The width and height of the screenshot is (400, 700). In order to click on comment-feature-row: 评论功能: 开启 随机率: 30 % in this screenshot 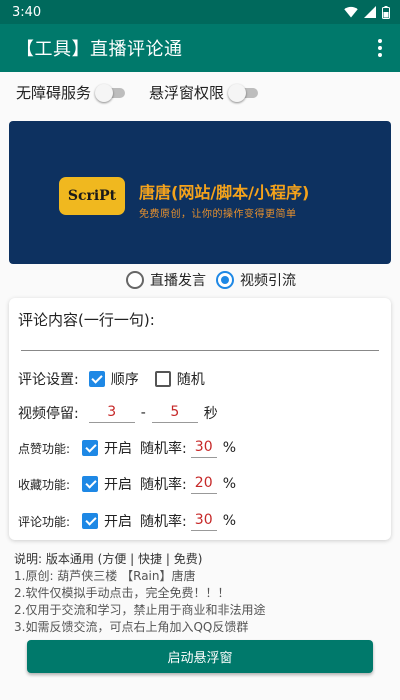, I will do `click(127, 521)`.